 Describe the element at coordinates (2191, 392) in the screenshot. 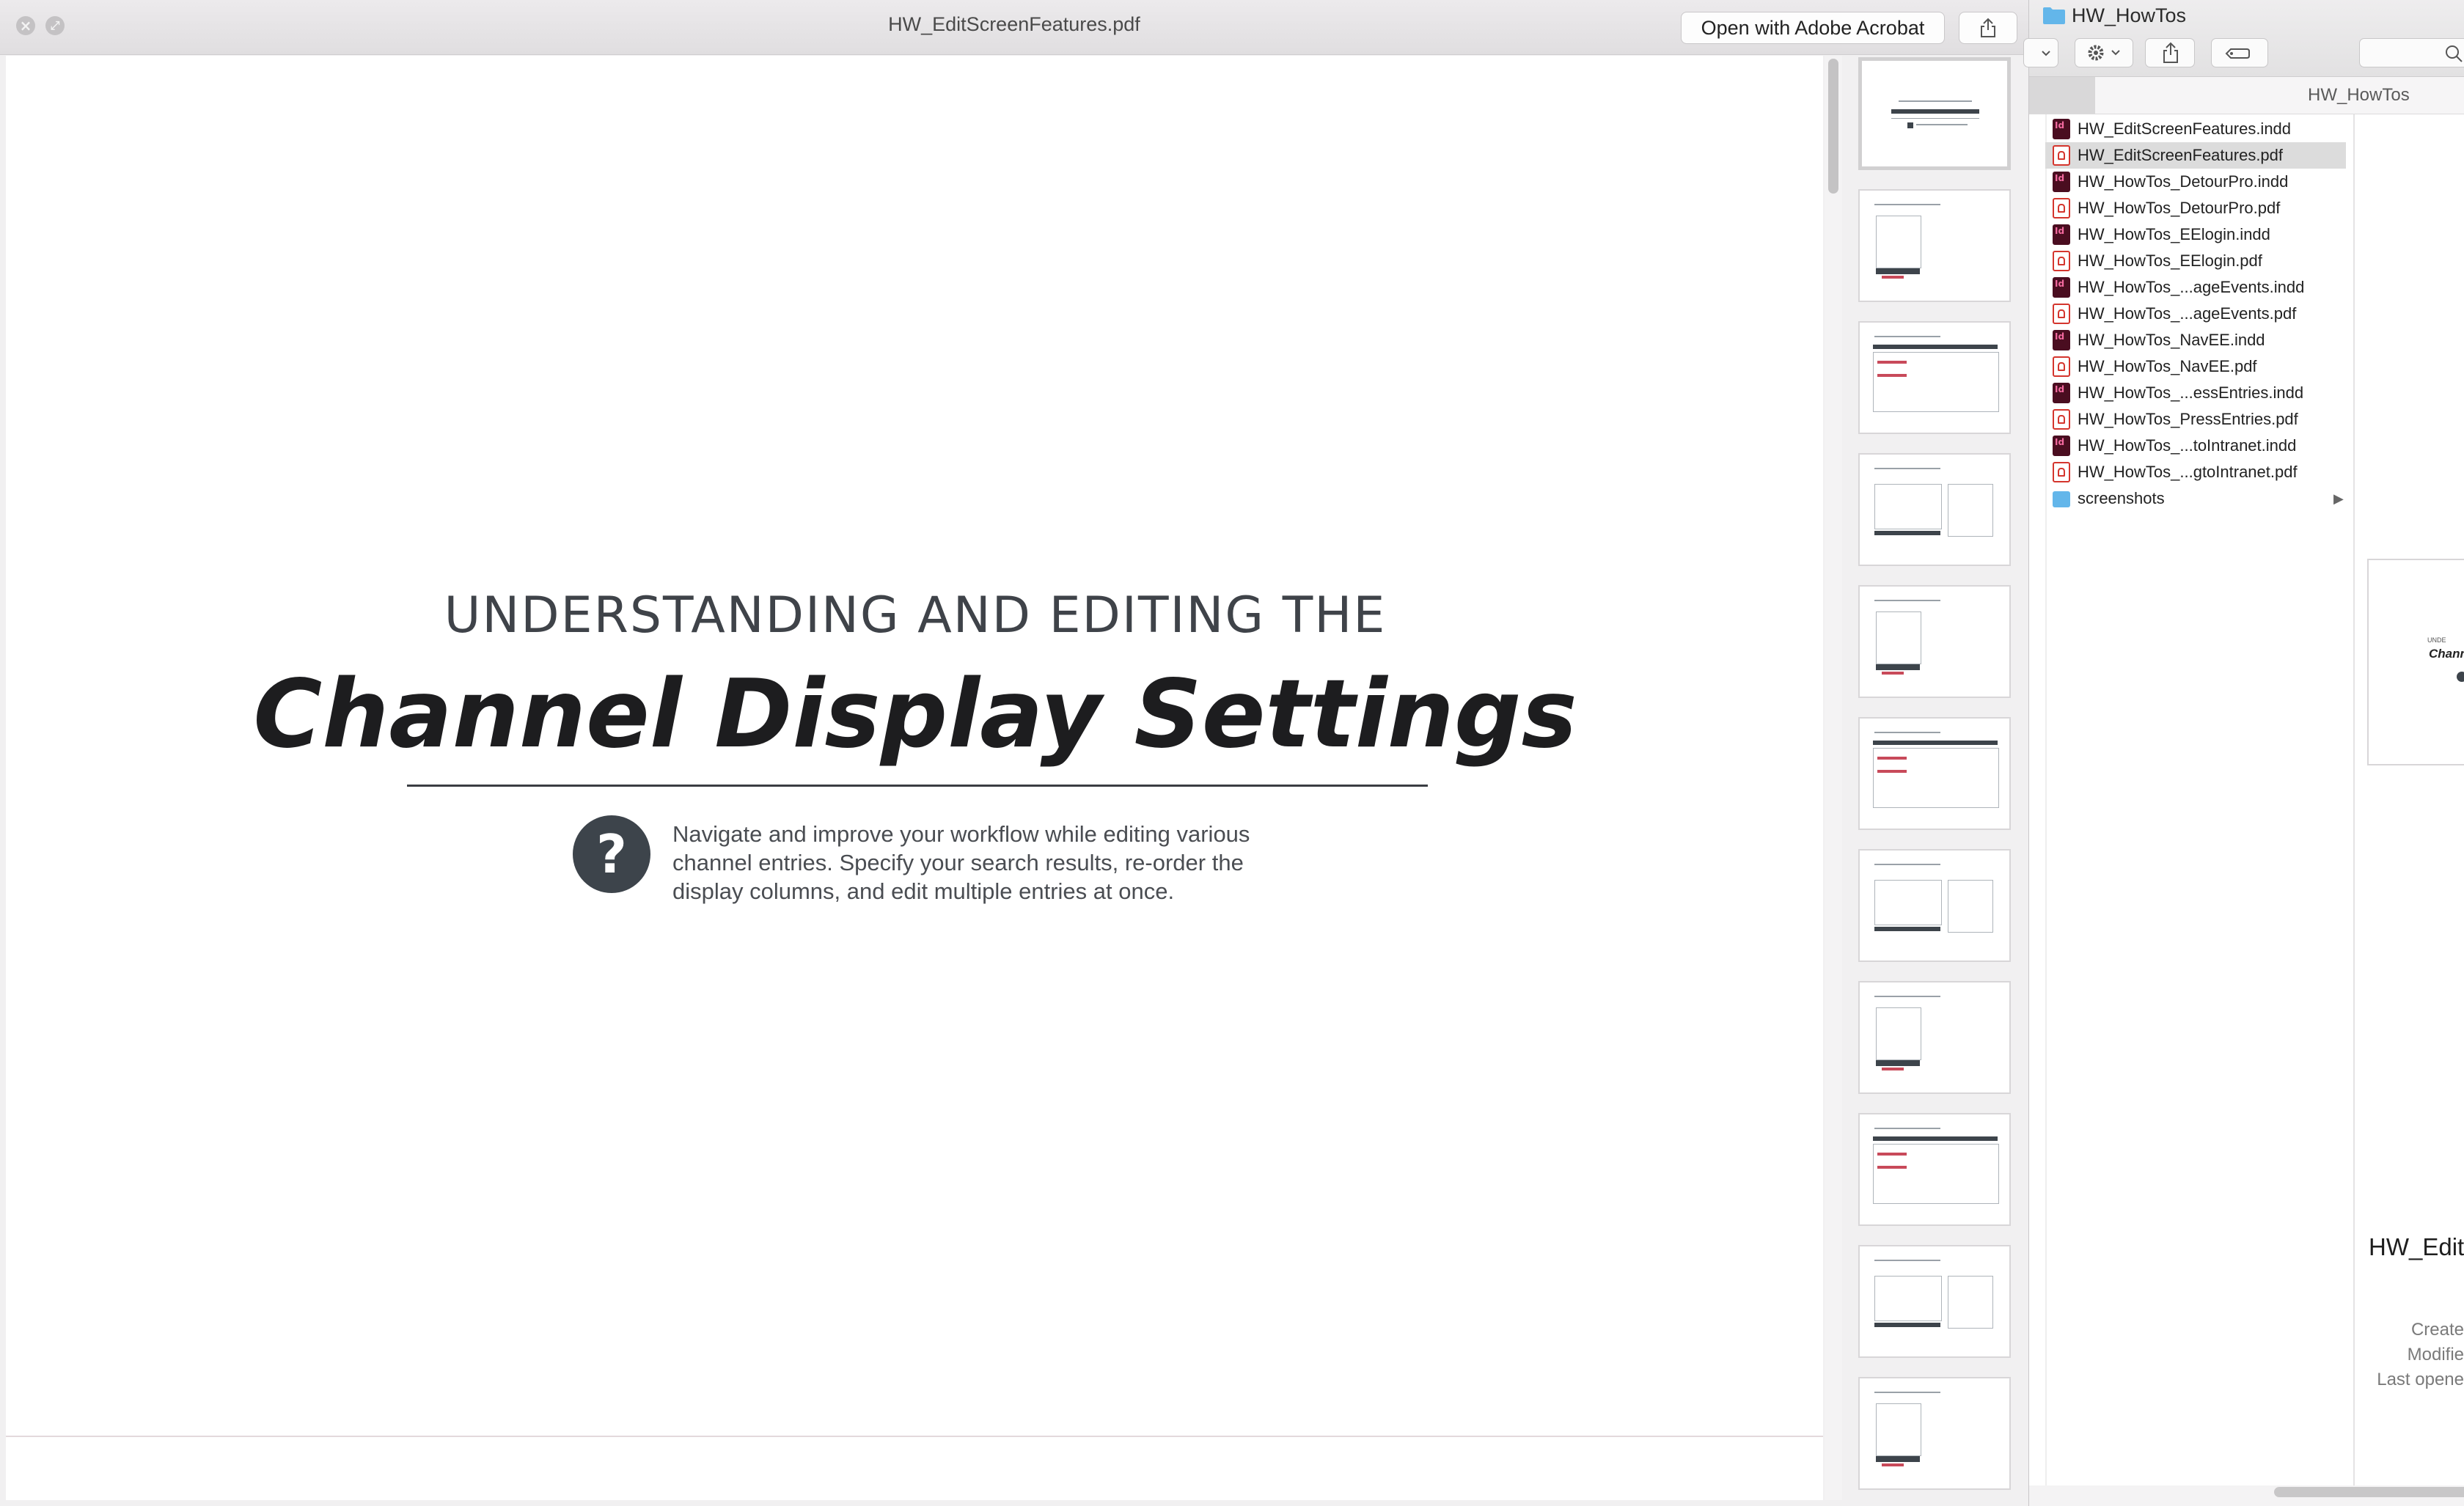

I see `file-name: HW_HowTos_...essEntries.indd` at that location.